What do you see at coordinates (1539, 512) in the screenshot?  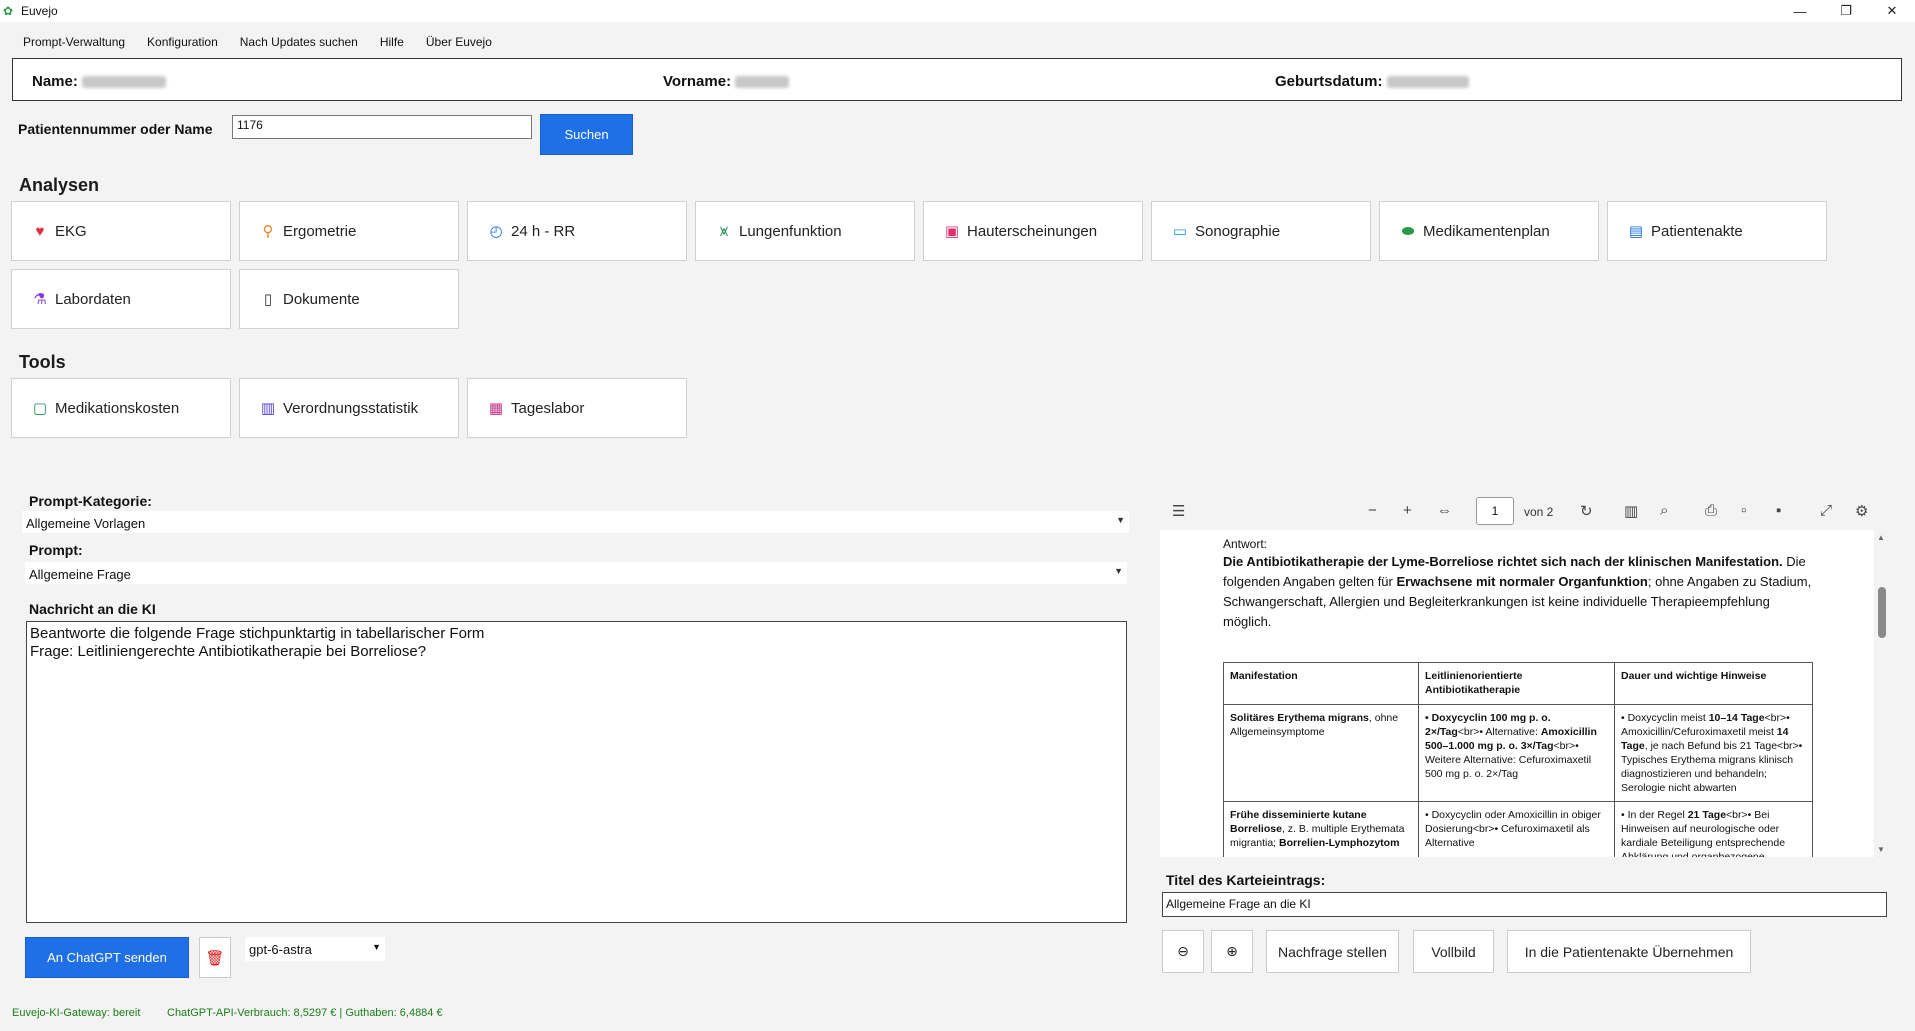 I see `pdf-page-count: von 2` at bounding box center [1539, 512].